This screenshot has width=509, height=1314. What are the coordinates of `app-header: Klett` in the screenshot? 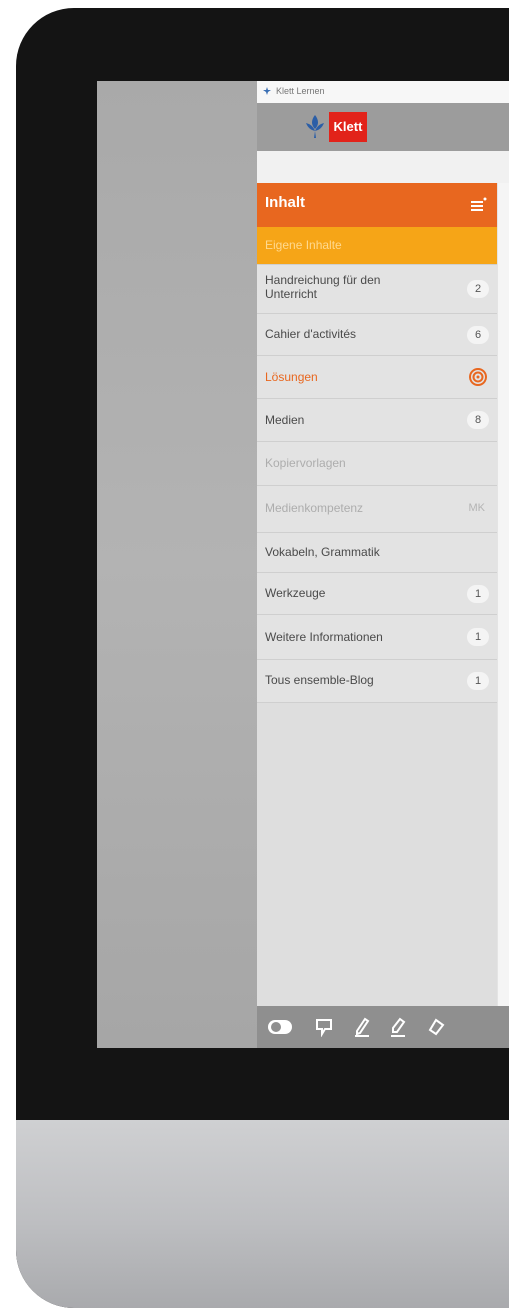 It's located at (383, 127).